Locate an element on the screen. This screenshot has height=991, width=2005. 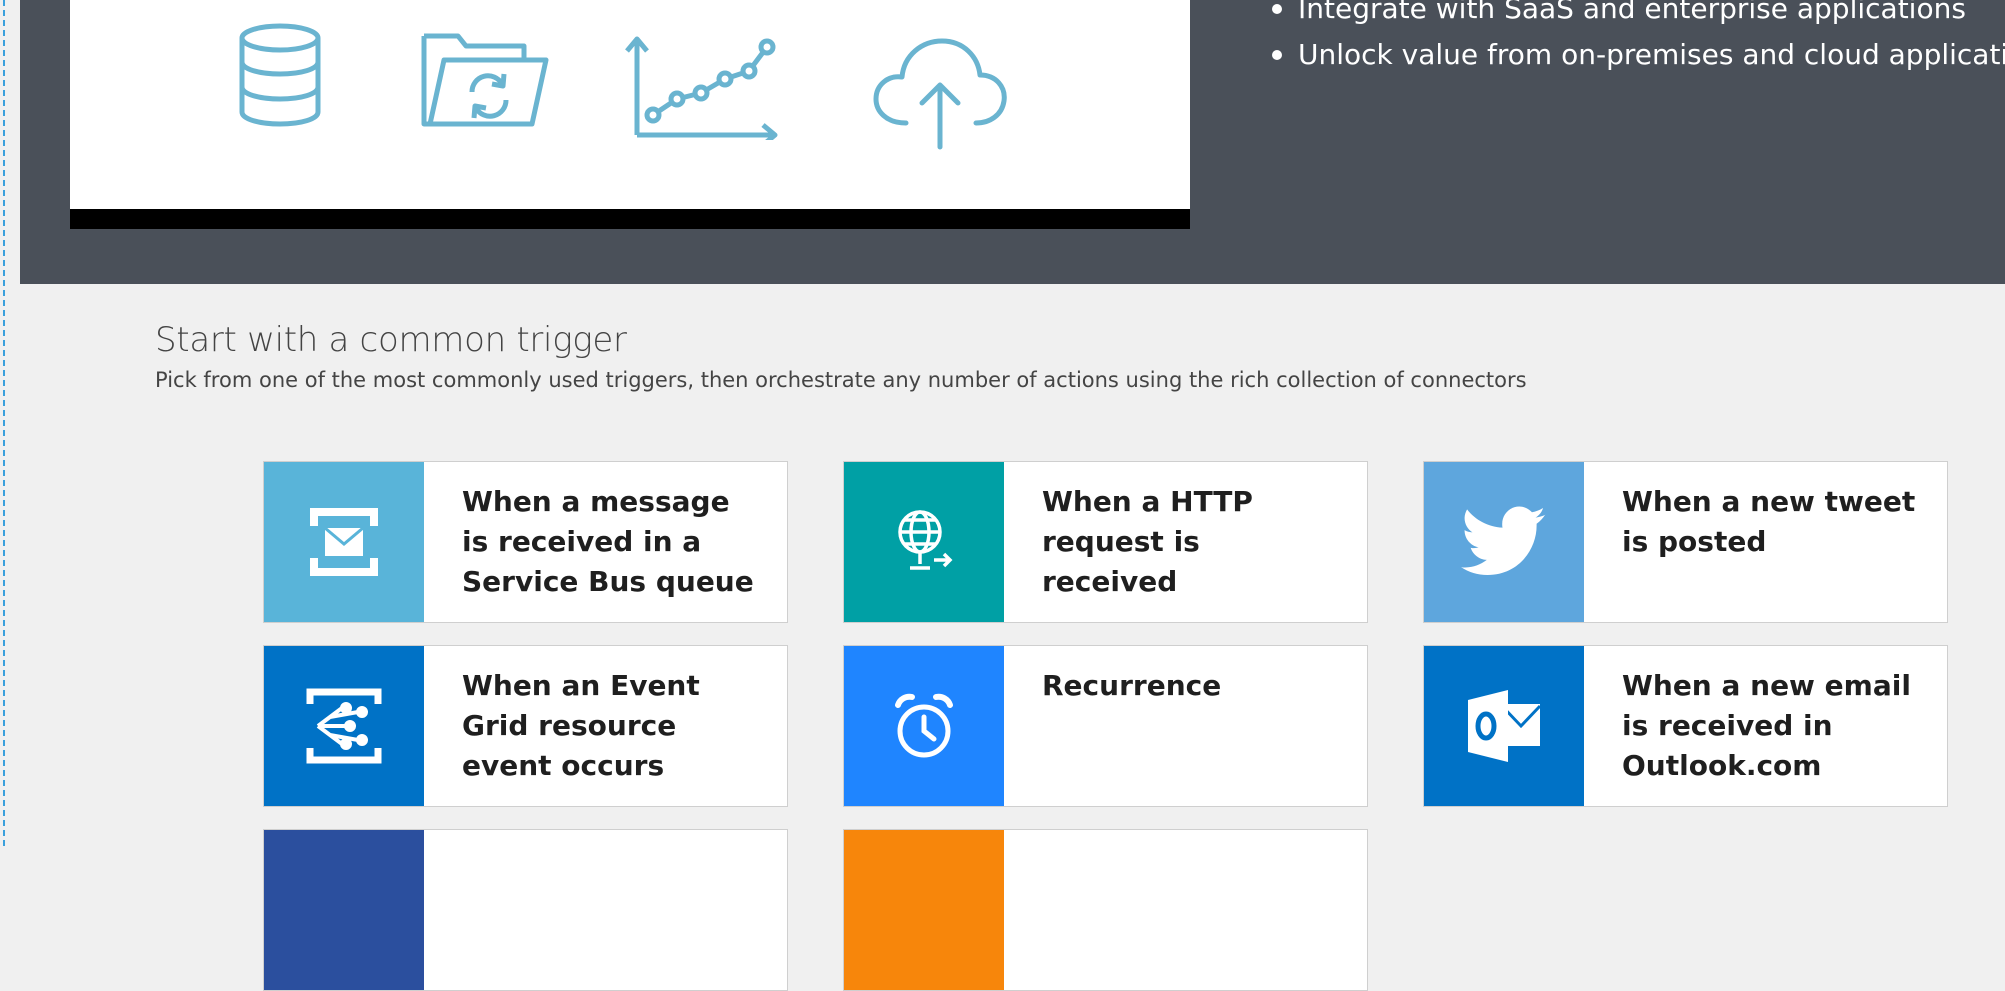
trigger-label: When a new tweet is posted is located at coordinates (1769, 521).